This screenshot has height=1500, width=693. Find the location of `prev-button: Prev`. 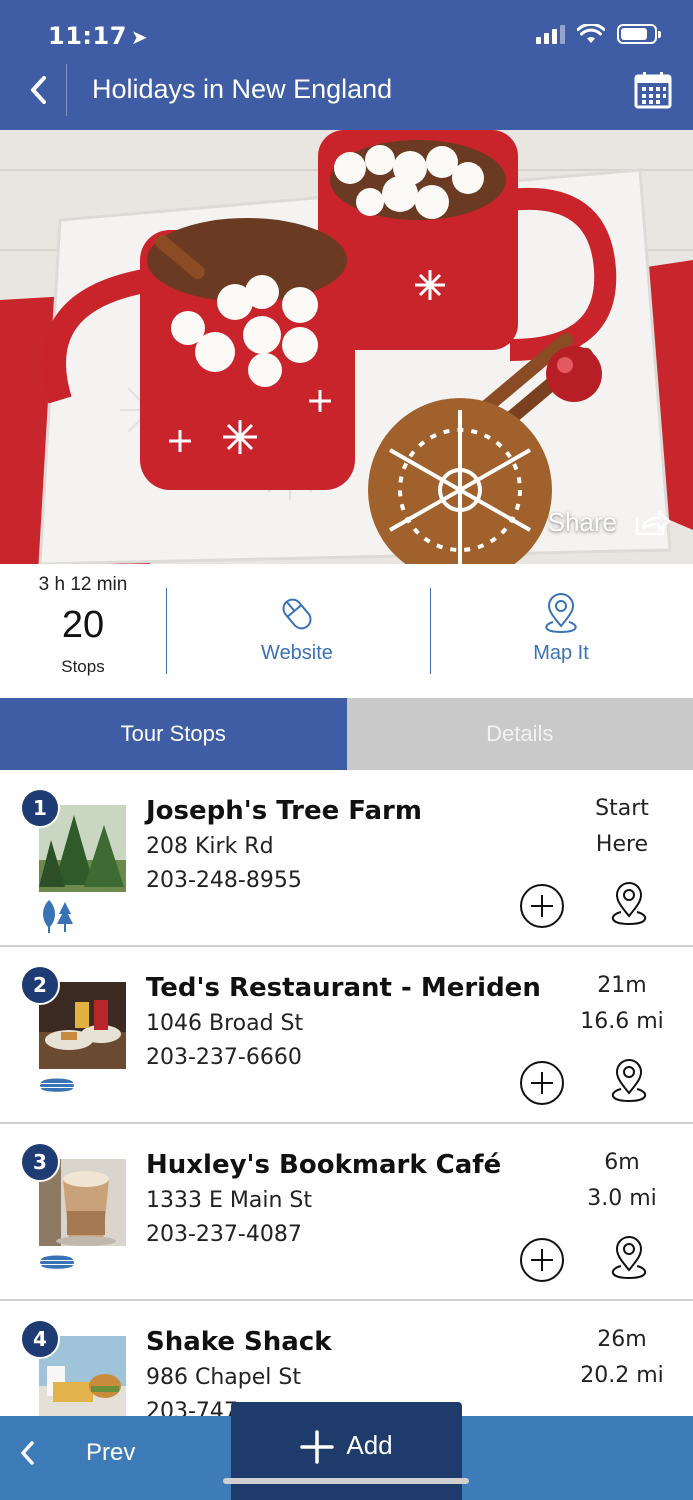

prev-button: Prev is located at coordinates (74, 1453).